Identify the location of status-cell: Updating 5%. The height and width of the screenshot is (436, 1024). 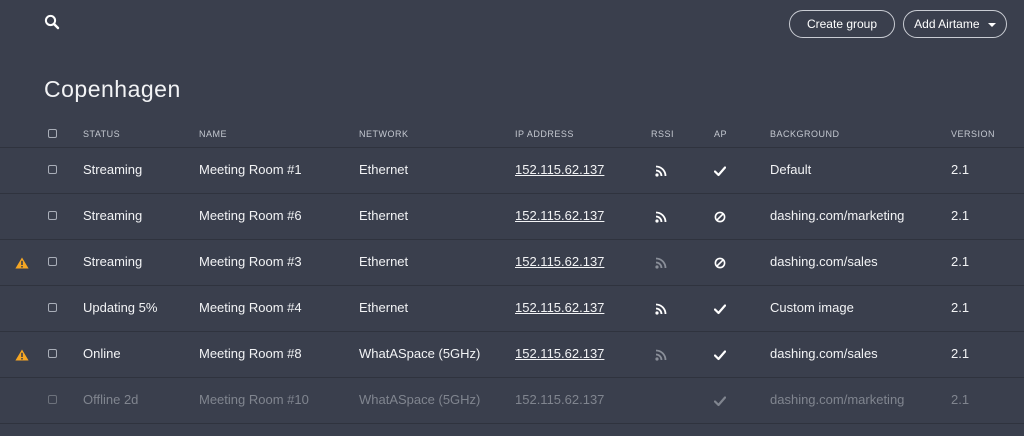
(120, 307).